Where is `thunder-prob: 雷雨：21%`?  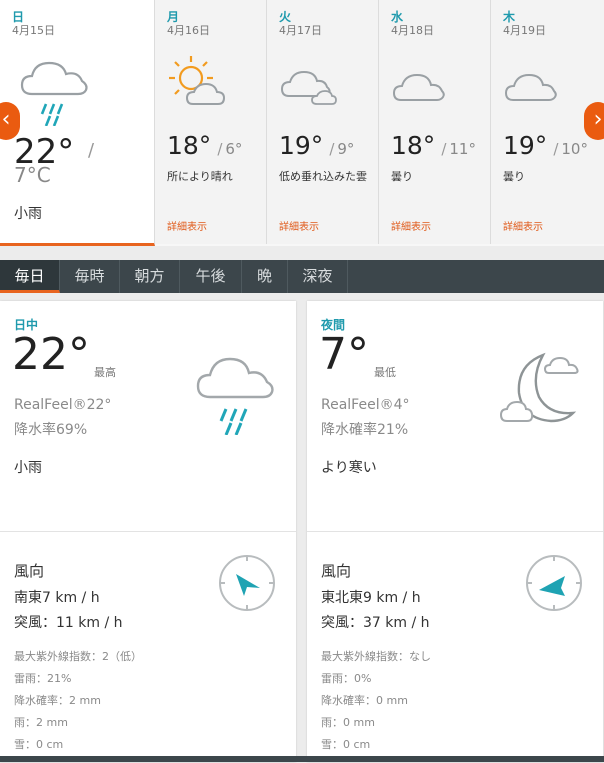
thunder-prob: 雷雨：21% is located at coordinates (43, 678).